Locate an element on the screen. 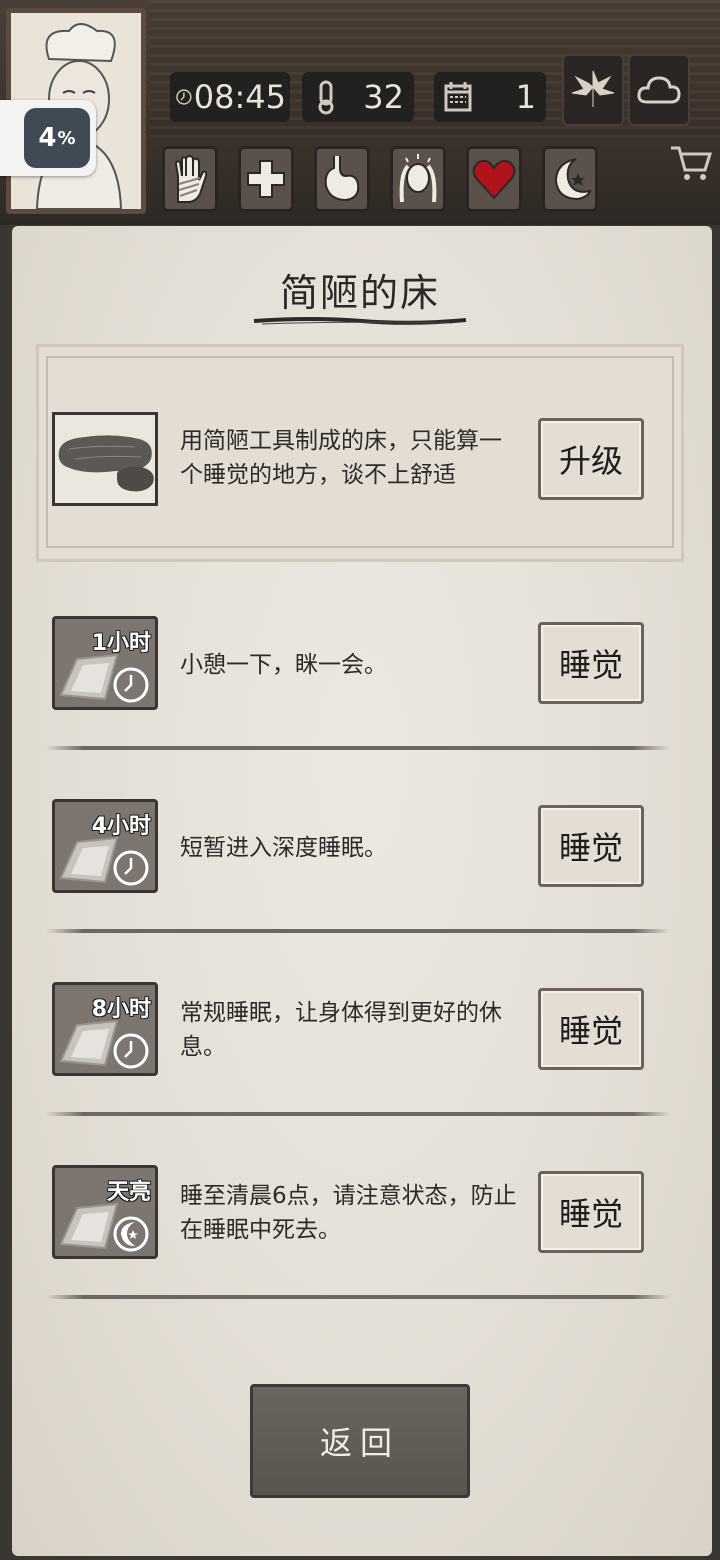 The height and width of the screenshot is (1560, 720). bed-straw-icon is located at coordinates (106, 463).